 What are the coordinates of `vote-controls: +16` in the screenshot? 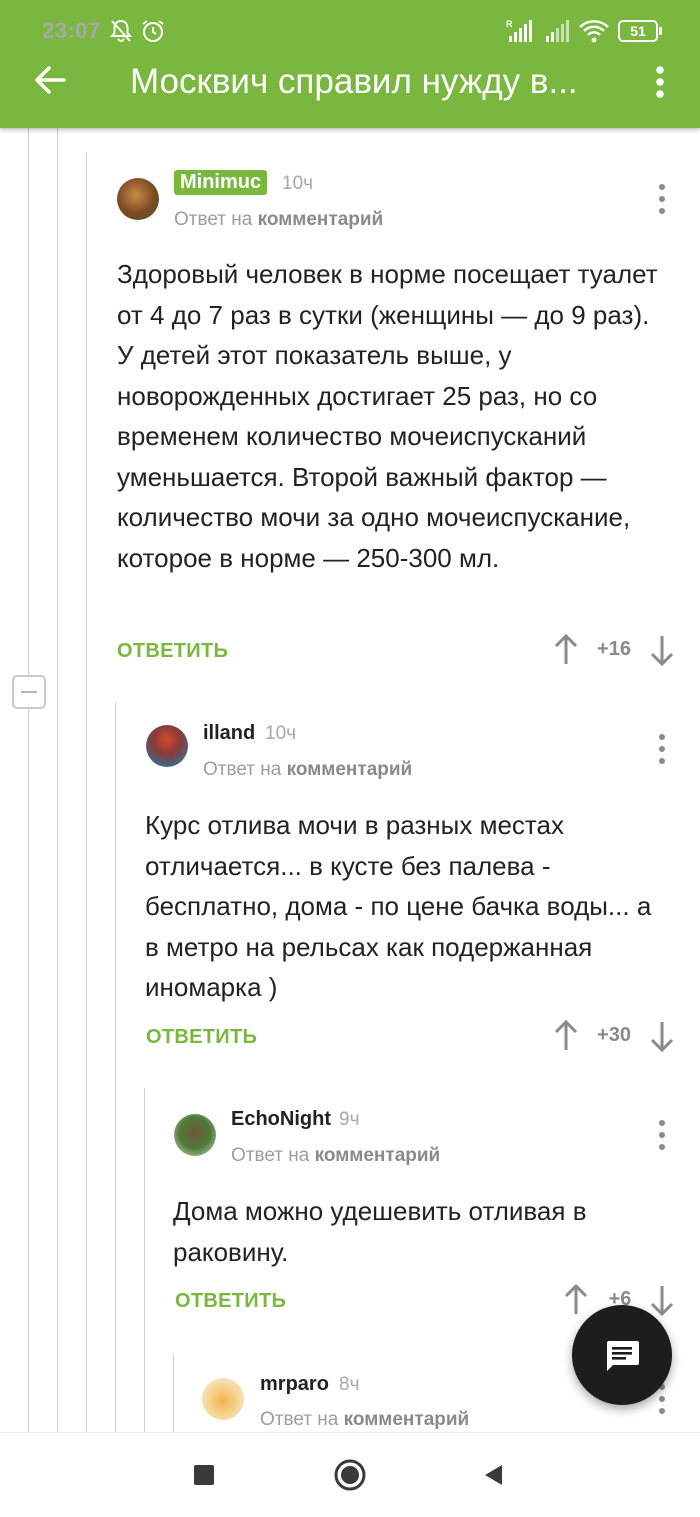 It's located at (615, 650).